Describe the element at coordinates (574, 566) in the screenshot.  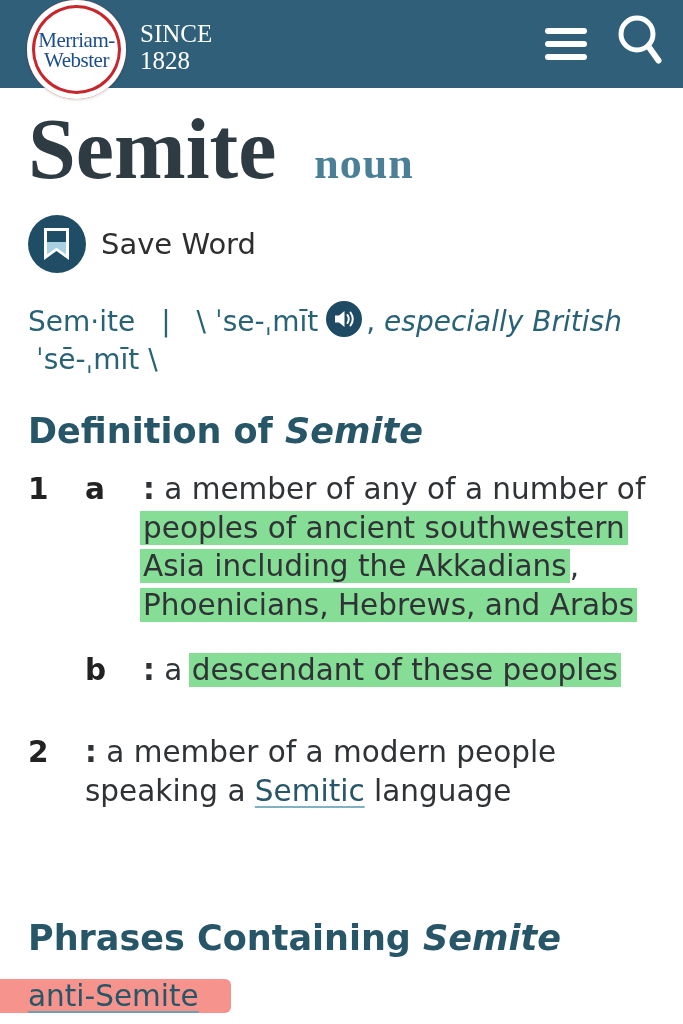
I see `definition-text: ,` at that location.